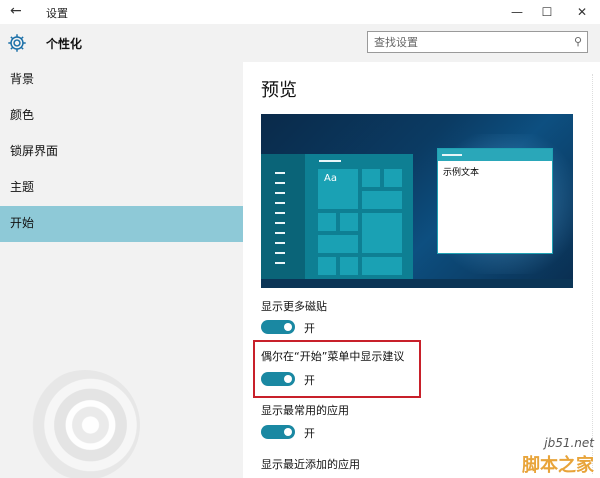 This screenshot has width=600, height=478. I want to click on search-input, so click(469, 42).